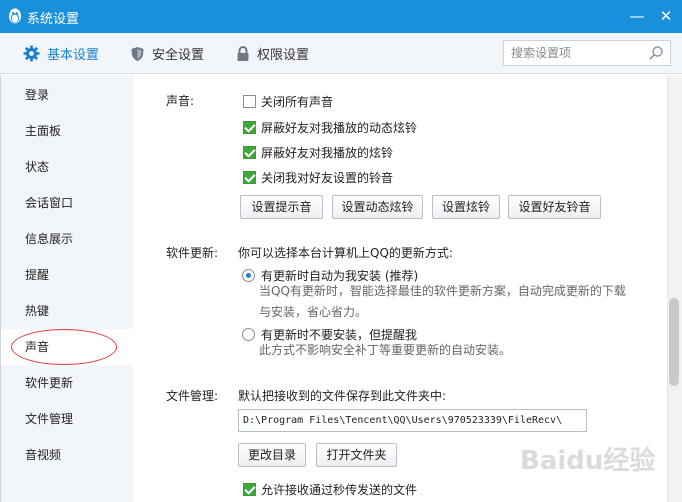 The width and height of the screenshot is (682, 502). Describe the element at coordinates (313, 312) in the screenshot. I see `description-line: 与安装，省心省力。` at that location.